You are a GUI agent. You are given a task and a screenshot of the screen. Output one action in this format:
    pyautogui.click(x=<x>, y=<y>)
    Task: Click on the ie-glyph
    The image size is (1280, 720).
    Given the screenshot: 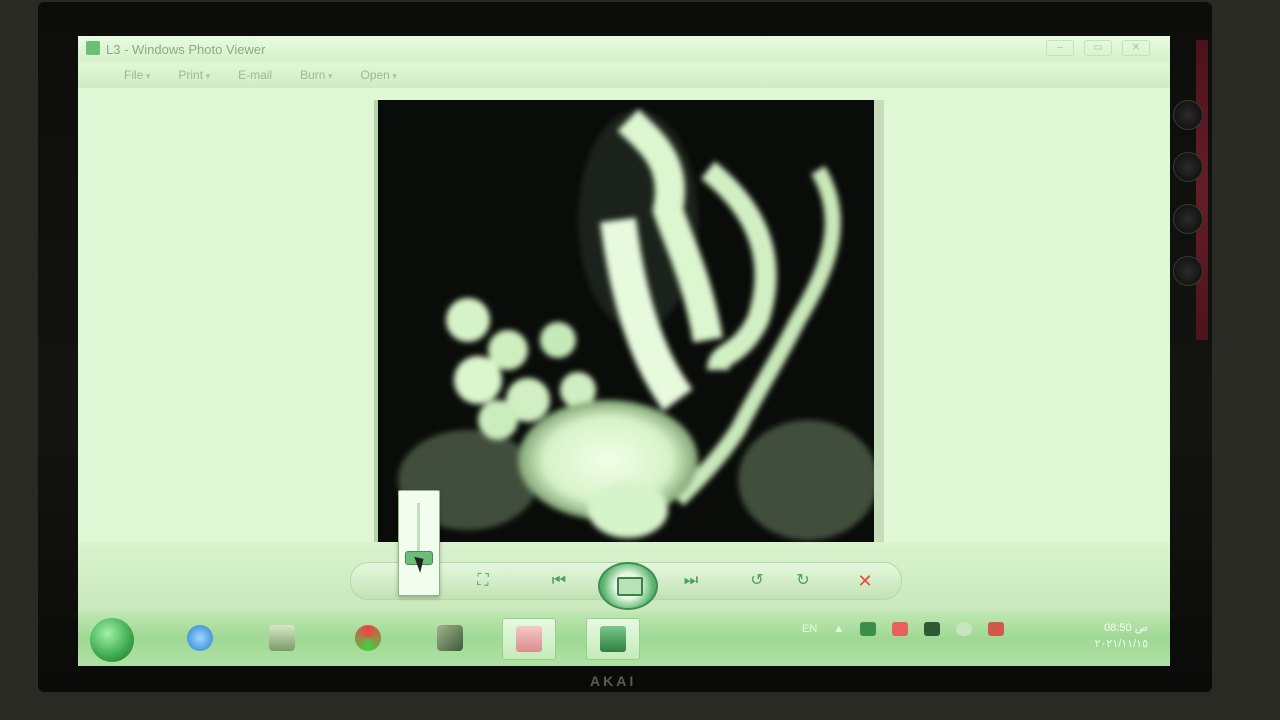 What is the action you would take?
    pyautogui.click(x=200, y=638)
    